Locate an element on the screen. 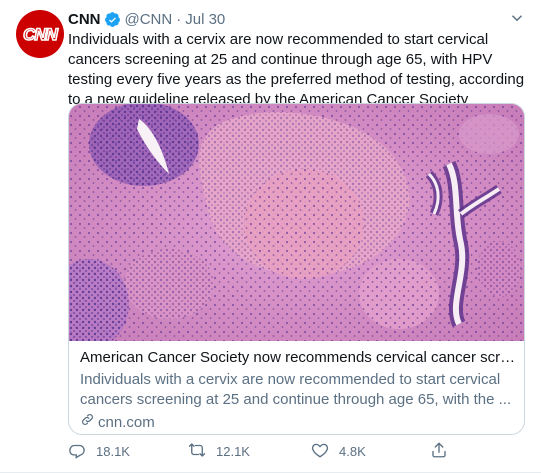 The image size is (541, 473). retweet-count: 12.1K is located at coordinates (233, 451).